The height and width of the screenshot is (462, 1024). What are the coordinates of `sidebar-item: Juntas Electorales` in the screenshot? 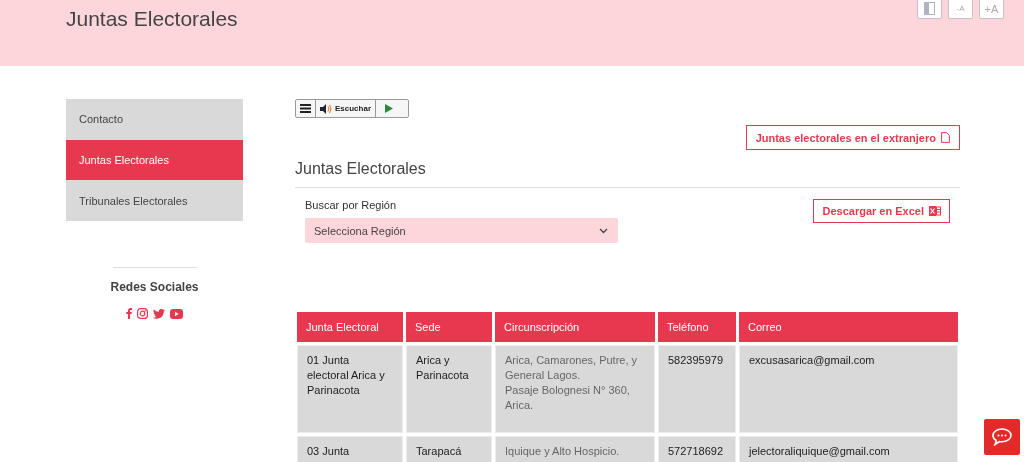 It's located at (154, 160).